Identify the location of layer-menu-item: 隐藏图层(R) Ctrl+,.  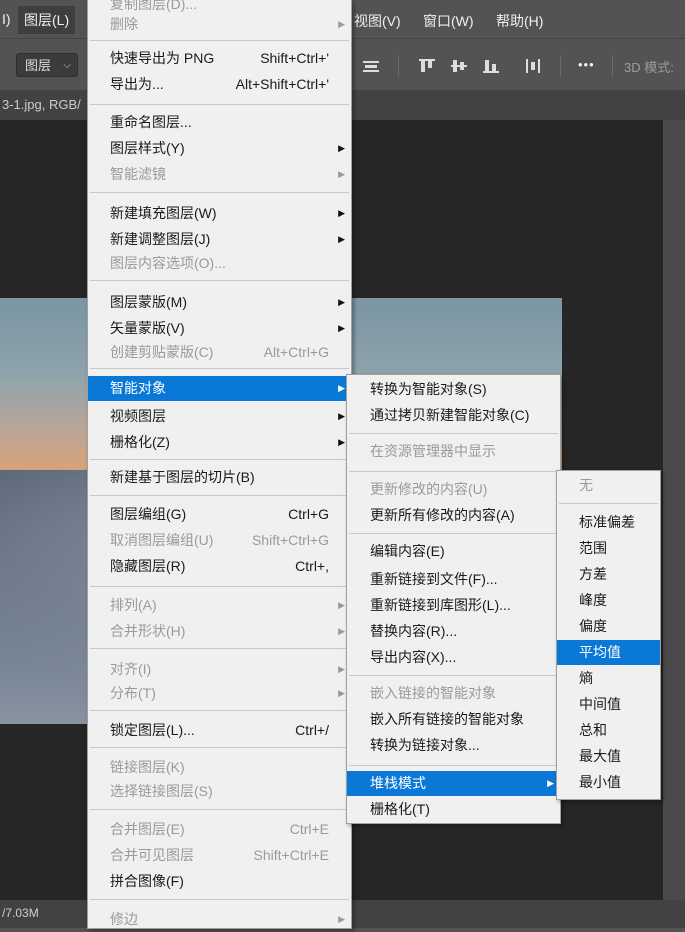
(219, 566).